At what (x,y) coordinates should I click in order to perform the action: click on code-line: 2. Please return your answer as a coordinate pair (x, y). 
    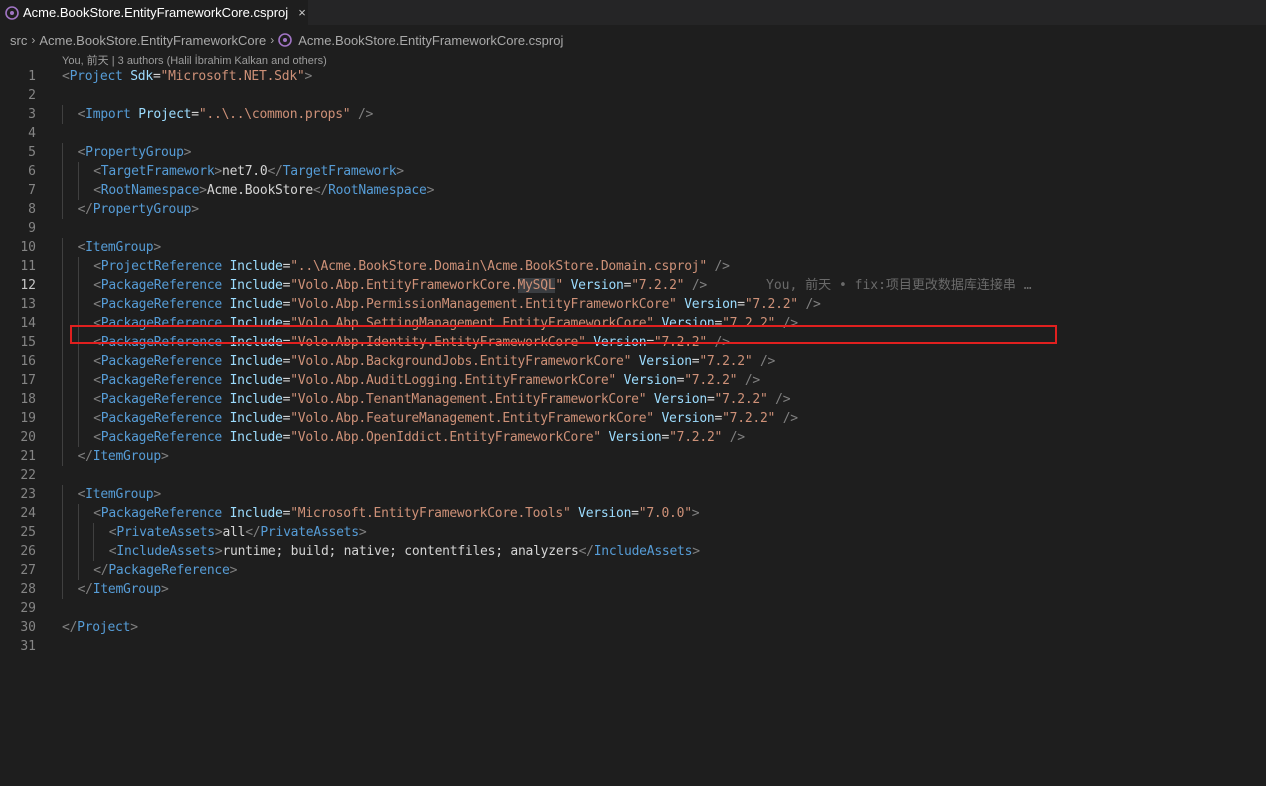
    Looking at the image, I should click on (633, 95).